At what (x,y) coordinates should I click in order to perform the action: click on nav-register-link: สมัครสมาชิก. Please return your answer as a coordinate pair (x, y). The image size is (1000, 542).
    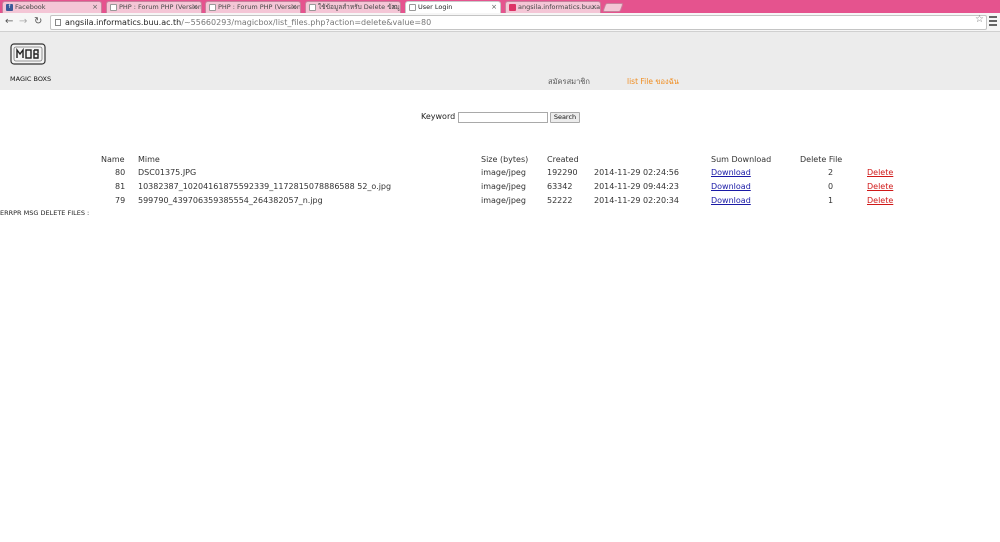
    Looking at the image, I should click on (569, 82).